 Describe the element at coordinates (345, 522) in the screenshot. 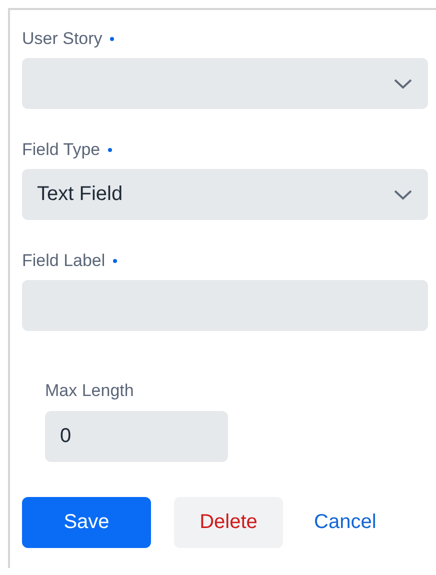

I see `cancel-link: Cancel` at that location.